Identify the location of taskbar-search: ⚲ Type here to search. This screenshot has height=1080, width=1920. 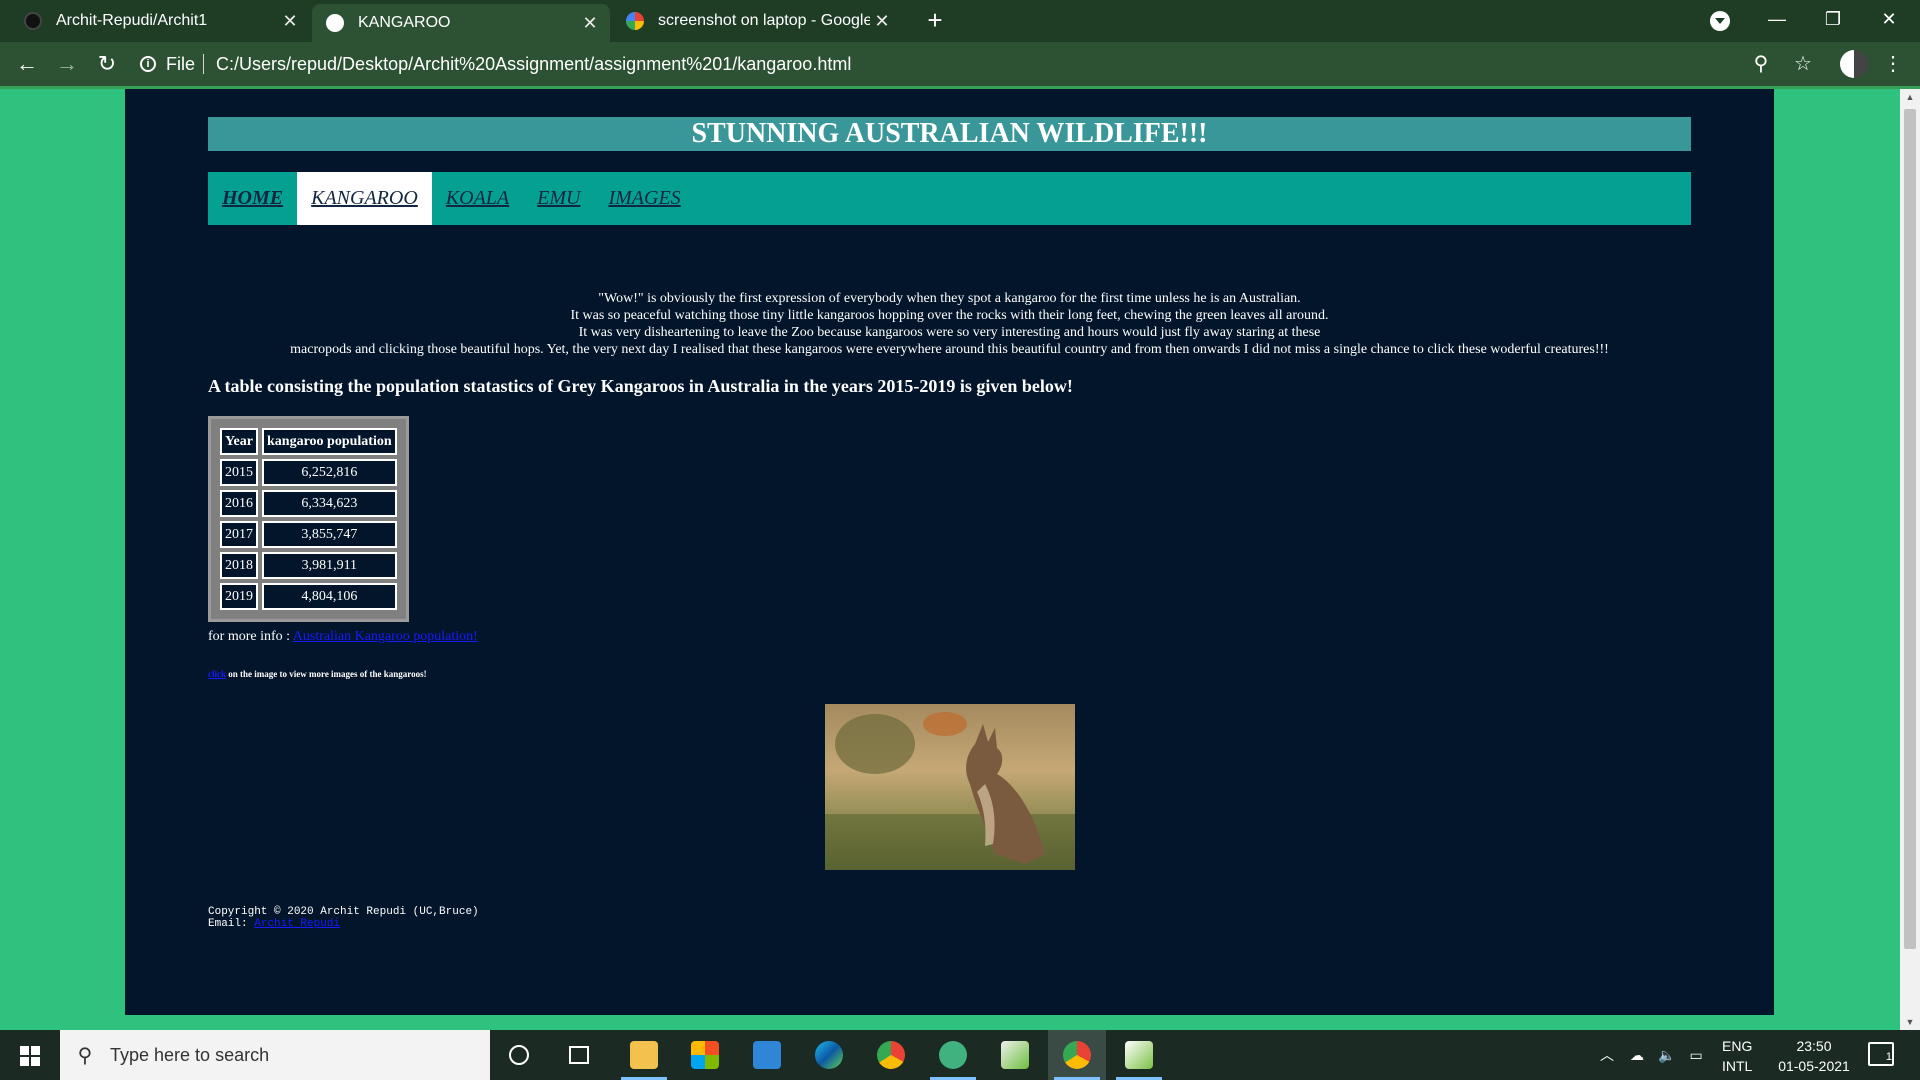
(275, 1055).